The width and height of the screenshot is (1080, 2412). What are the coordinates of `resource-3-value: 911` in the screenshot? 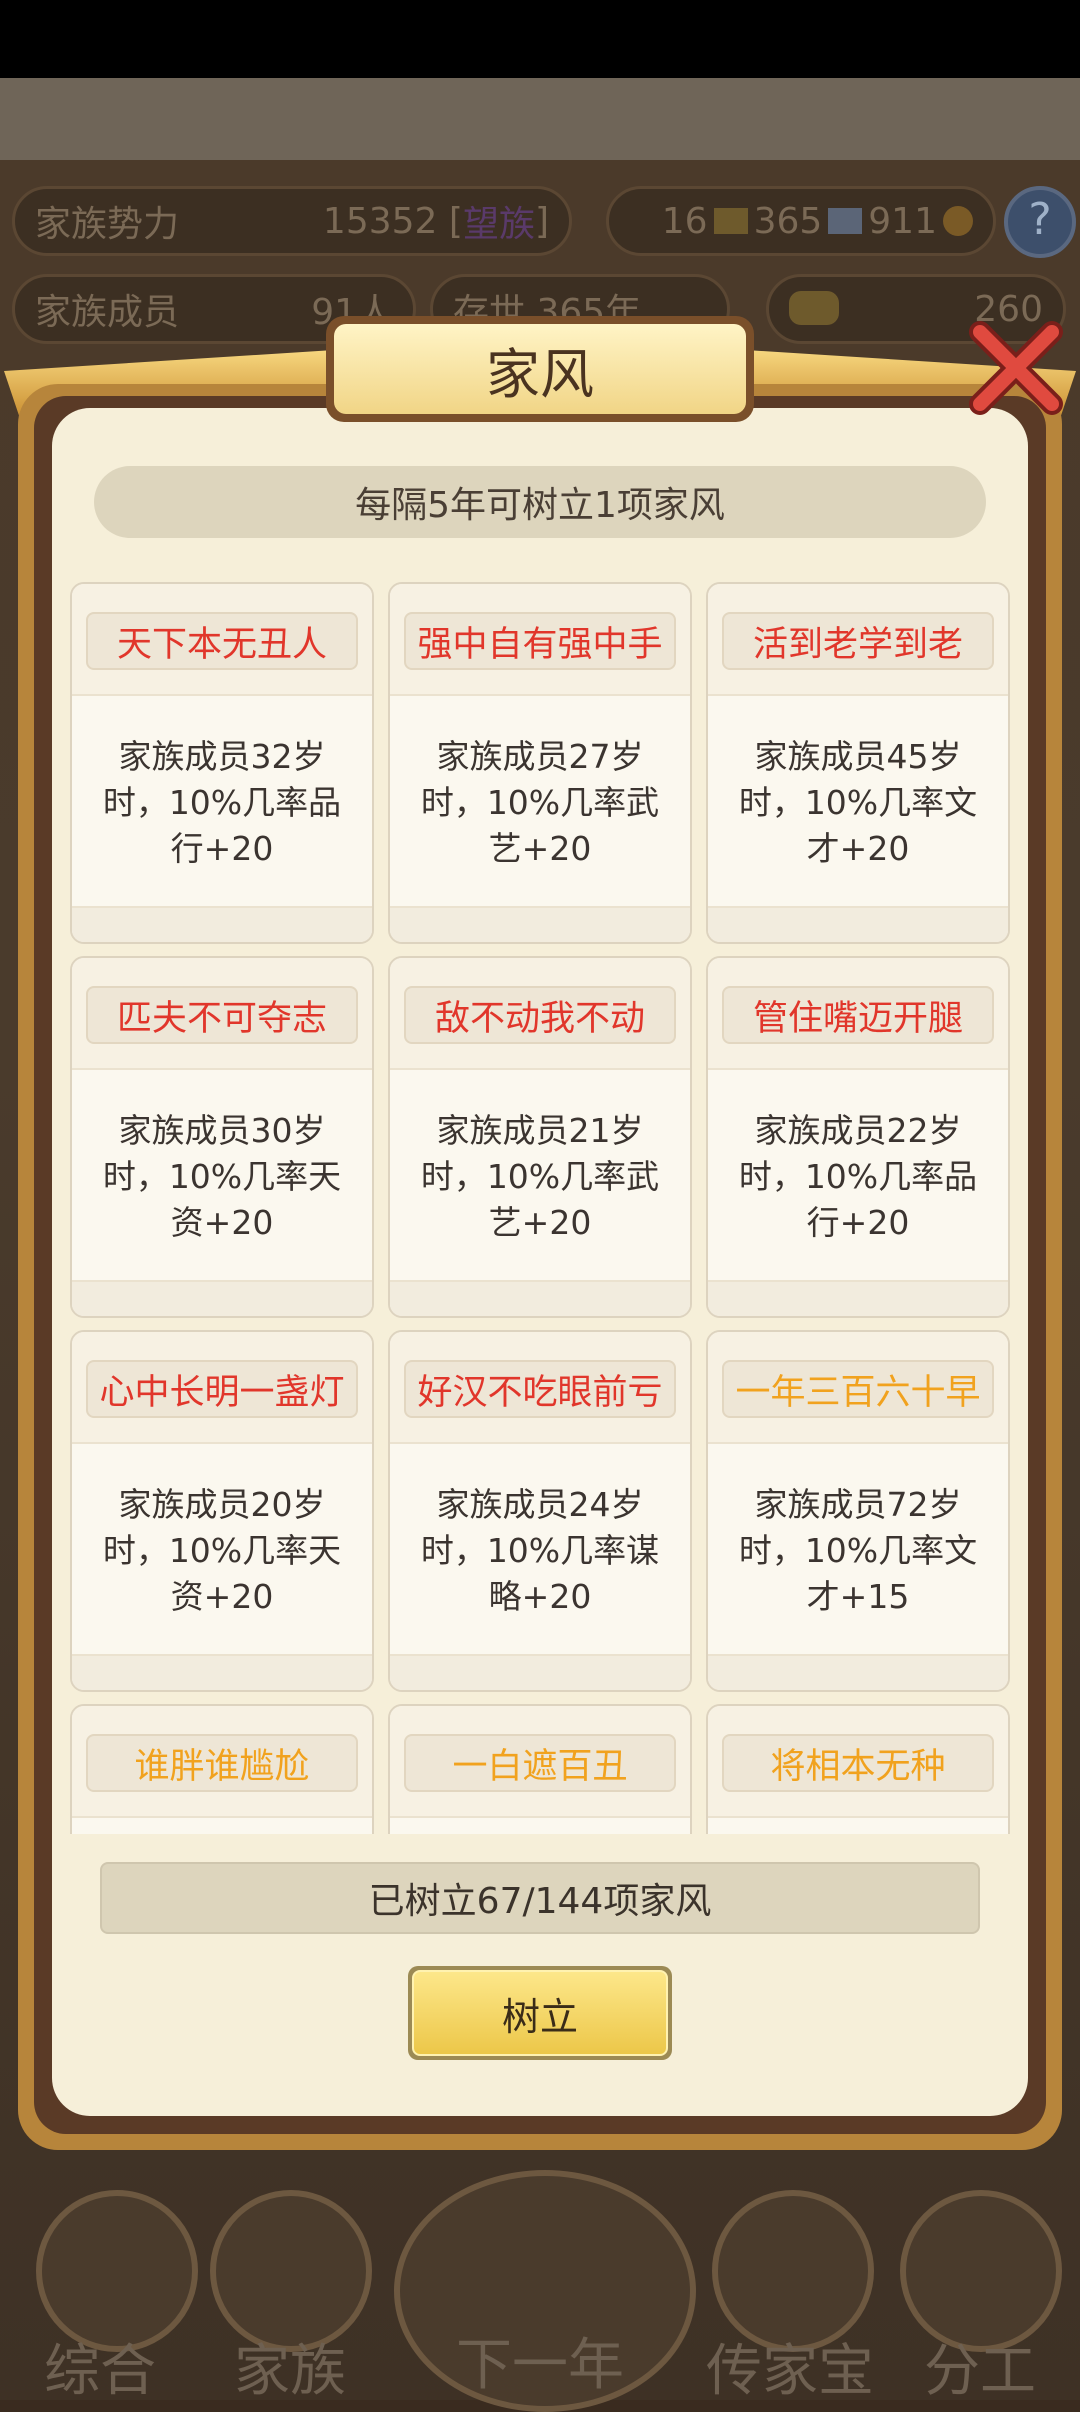 It's located at (902, 221).